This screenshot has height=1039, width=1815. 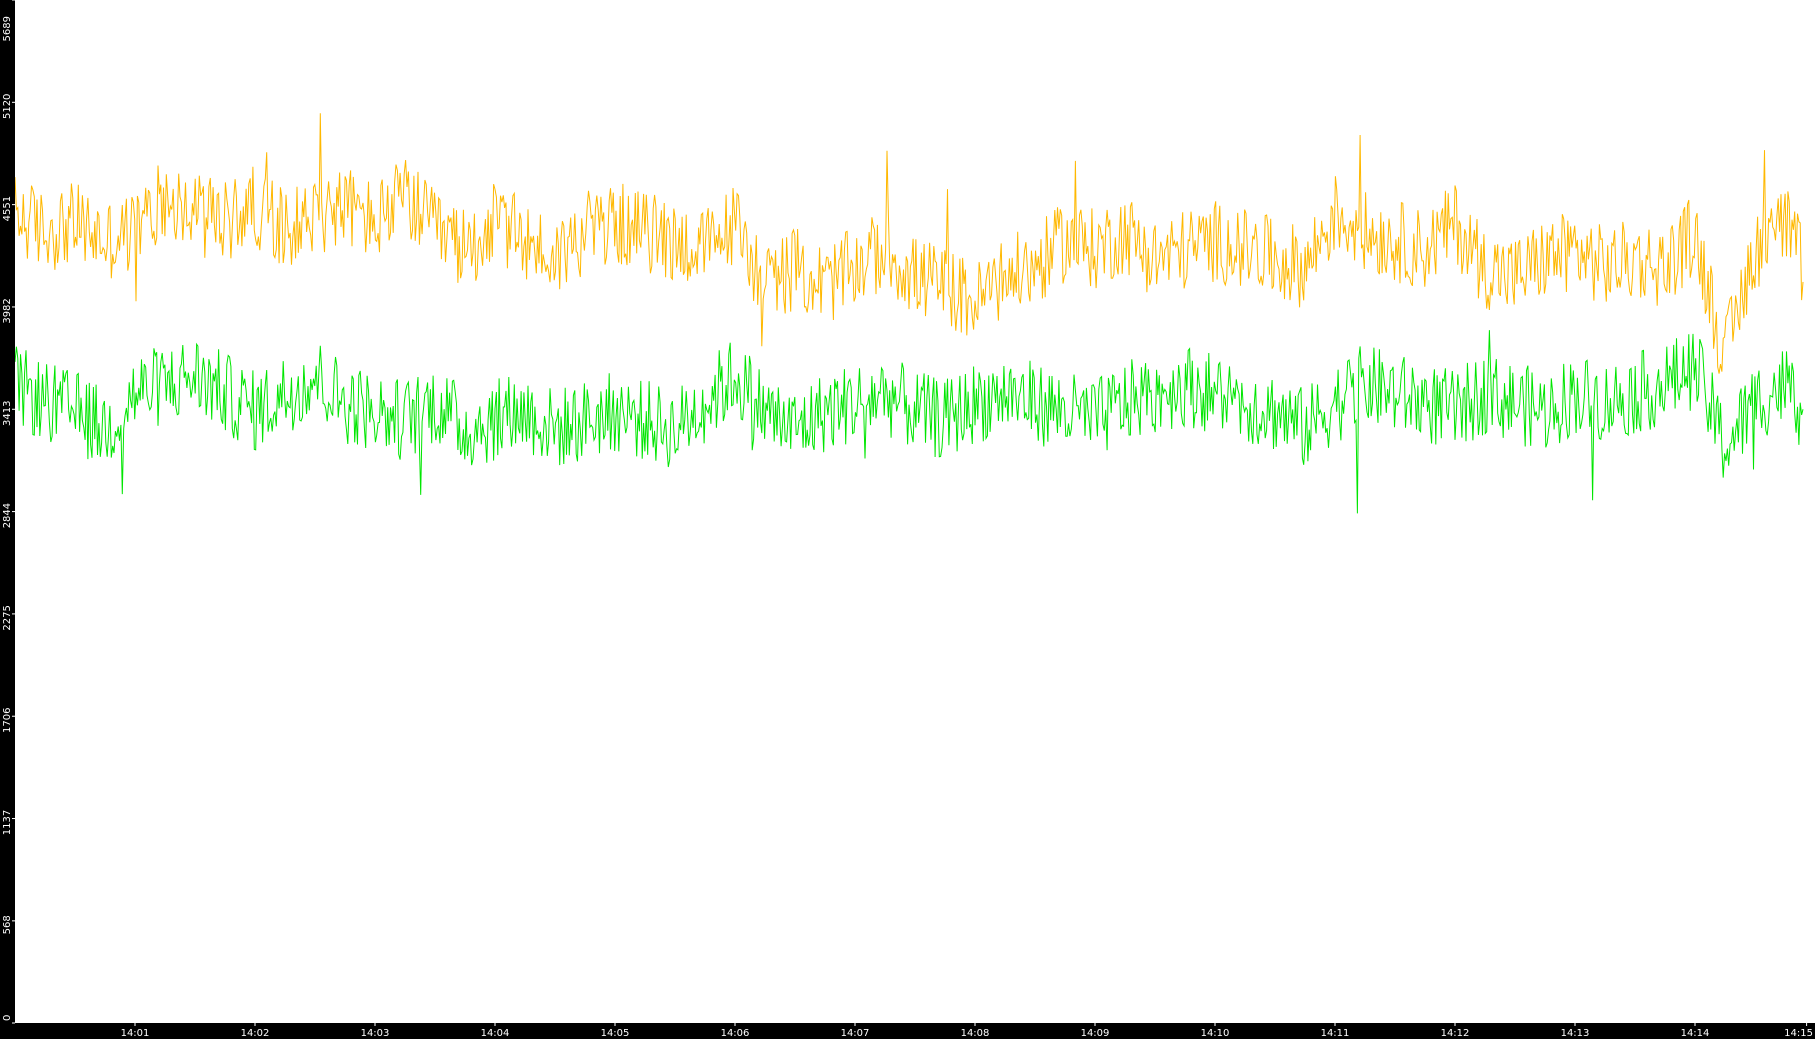 I want to click on x-tick-label: 14:09, so click(x=1095, y=1033).